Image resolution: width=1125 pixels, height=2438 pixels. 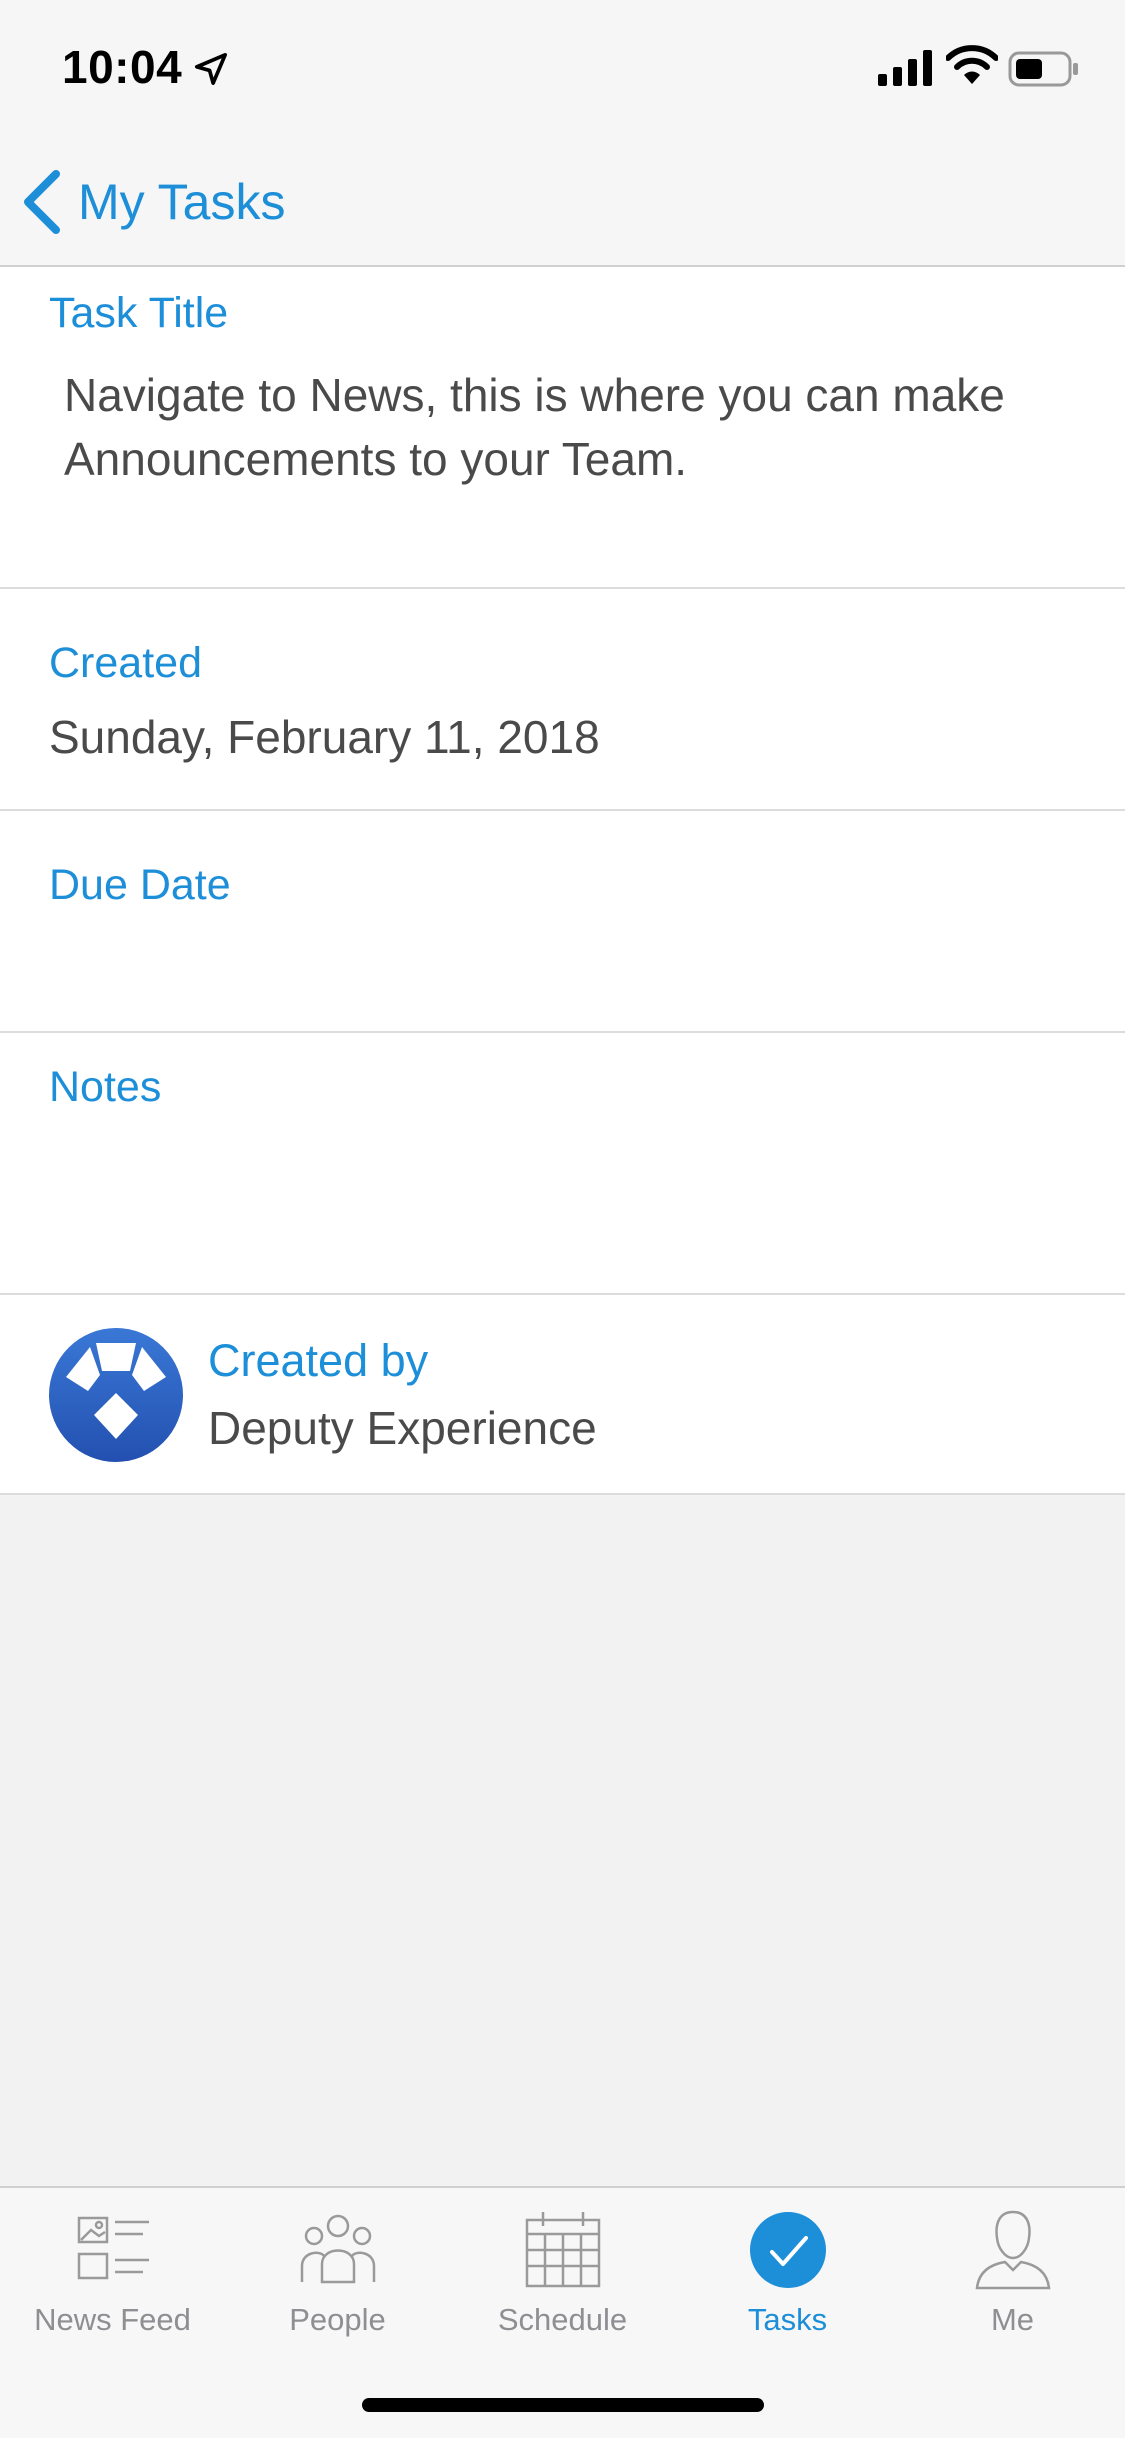 I want to click on tab-news-feed: News Feed, so click(x=112, y=2283).